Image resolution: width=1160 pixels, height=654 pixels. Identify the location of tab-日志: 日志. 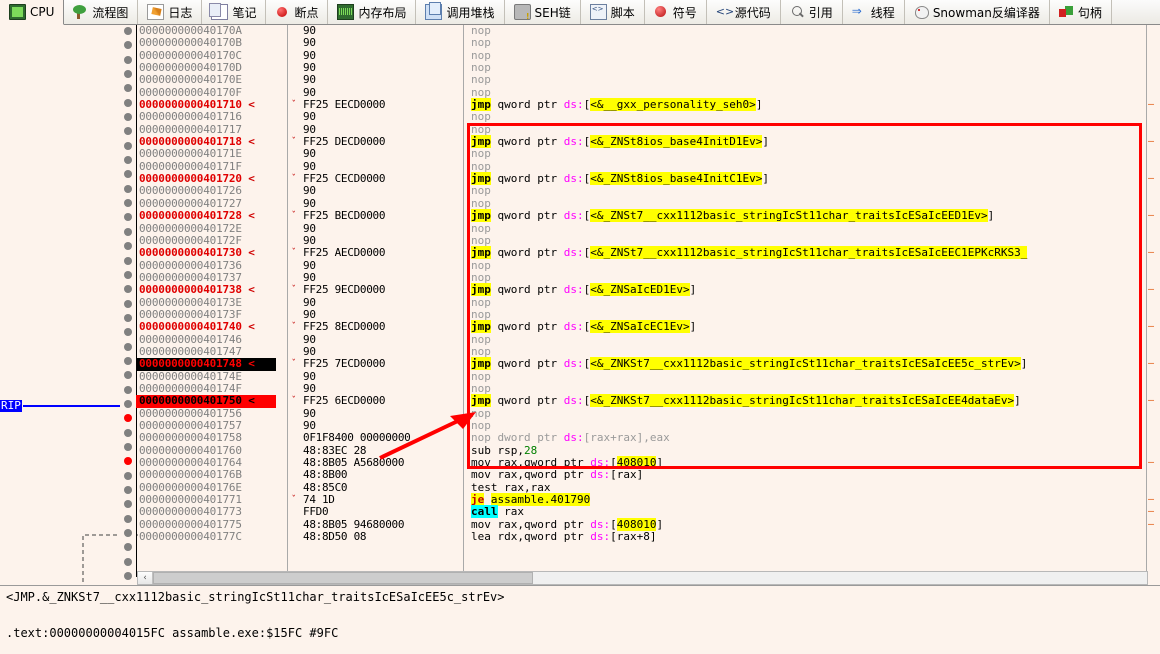
(170, 12).